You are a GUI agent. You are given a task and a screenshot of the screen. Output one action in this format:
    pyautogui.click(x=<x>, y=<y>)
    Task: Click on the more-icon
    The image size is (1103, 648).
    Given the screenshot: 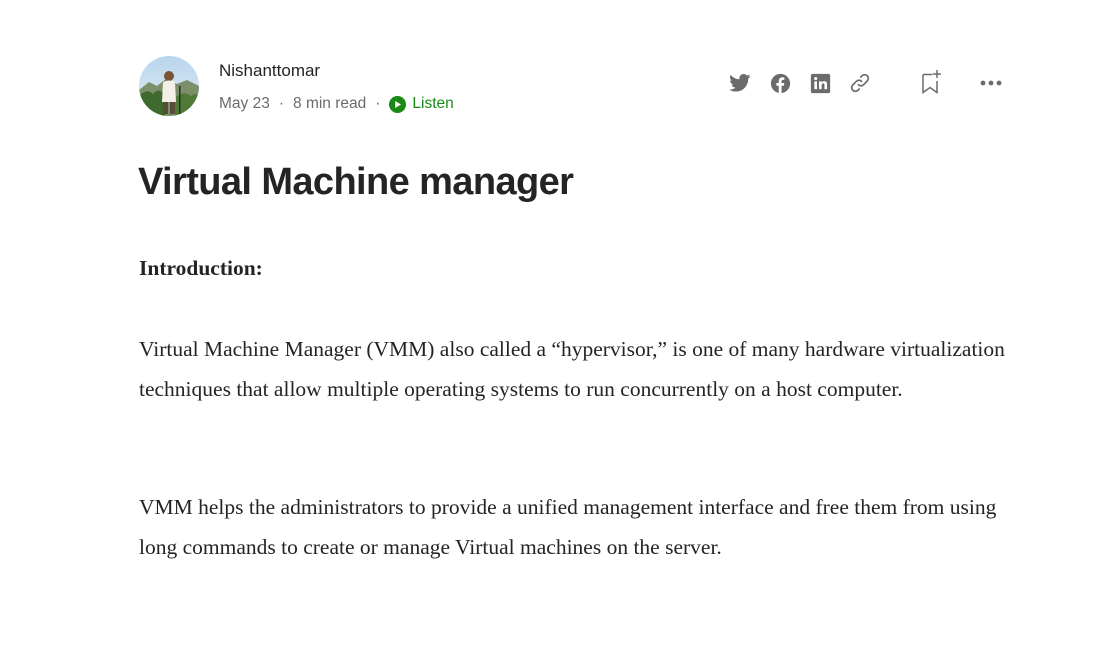 What is the action you would take?
    pyautogui.click(x=991, y=83)
    